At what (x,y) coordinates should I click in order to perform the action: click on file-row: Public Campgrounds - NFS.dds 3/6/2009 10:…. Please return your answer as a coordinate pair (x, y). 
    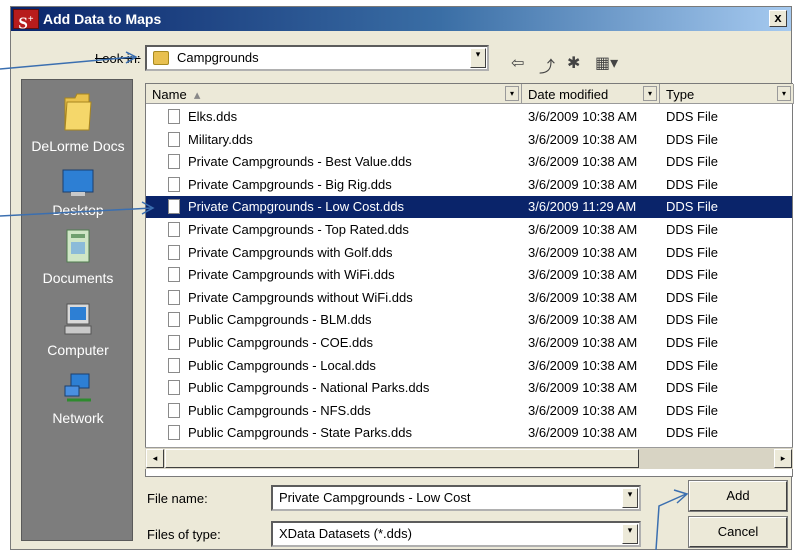
    Looking at the image, I should click on (469, 411).